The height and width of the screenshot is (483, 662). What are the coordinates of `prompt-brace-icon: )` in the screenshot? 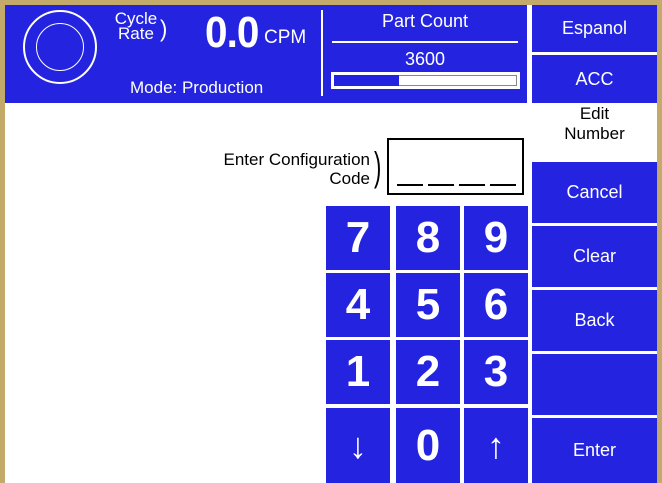 It's located at (377, 167).